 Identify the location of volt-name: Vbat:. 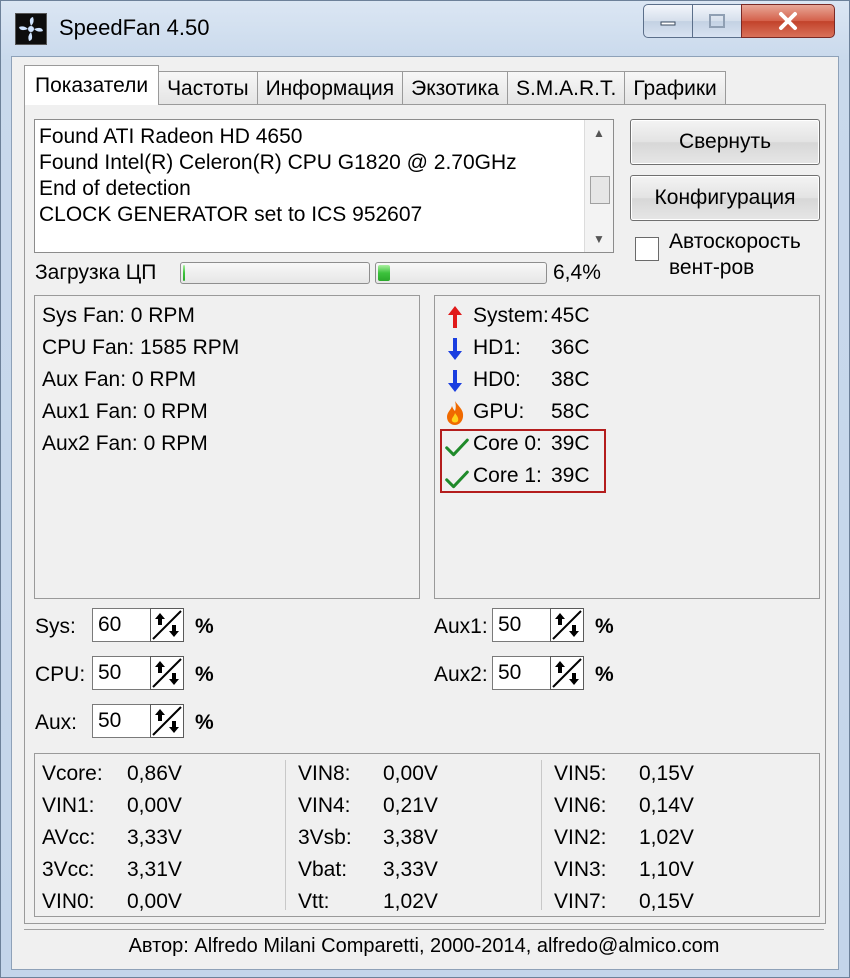
(323, 869).